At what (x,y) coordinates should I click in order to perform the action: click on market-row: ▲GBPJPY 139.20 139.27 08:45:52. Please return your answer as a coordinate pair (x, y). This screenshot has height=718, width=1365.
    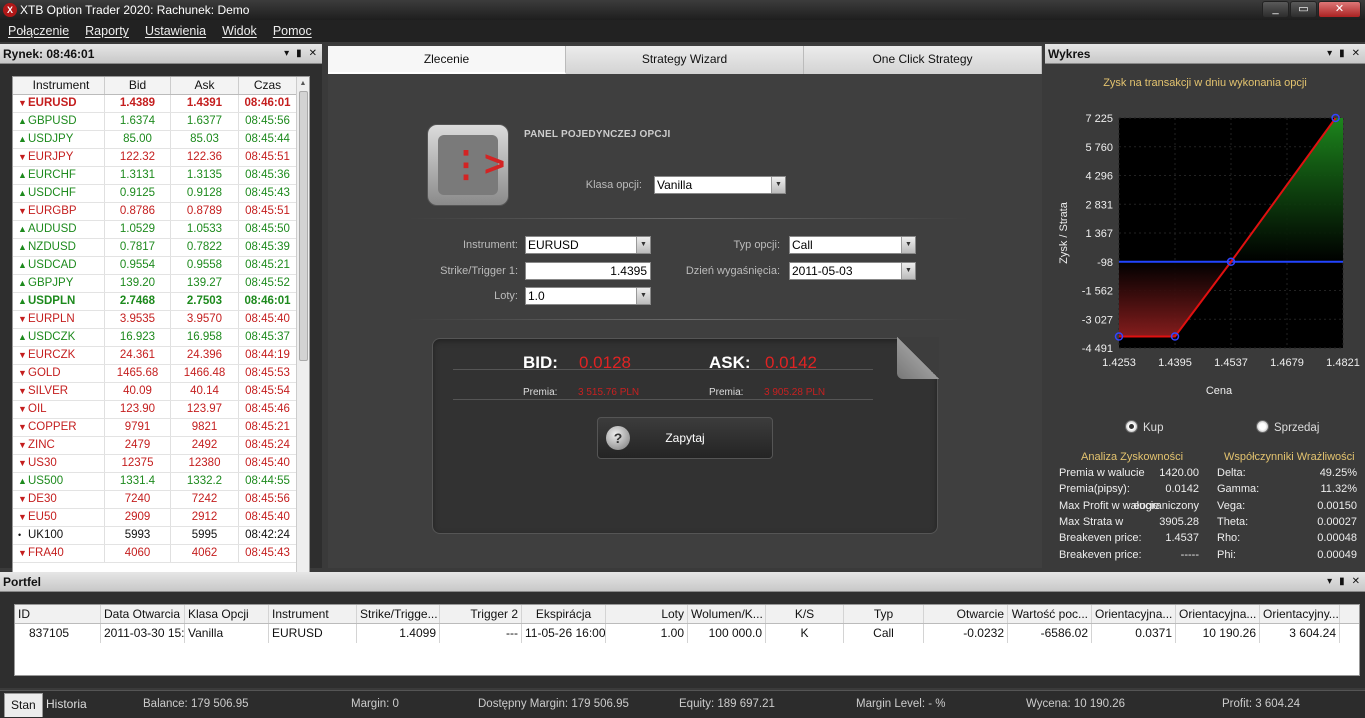
    Looking at the image, I should click on (161, 284).